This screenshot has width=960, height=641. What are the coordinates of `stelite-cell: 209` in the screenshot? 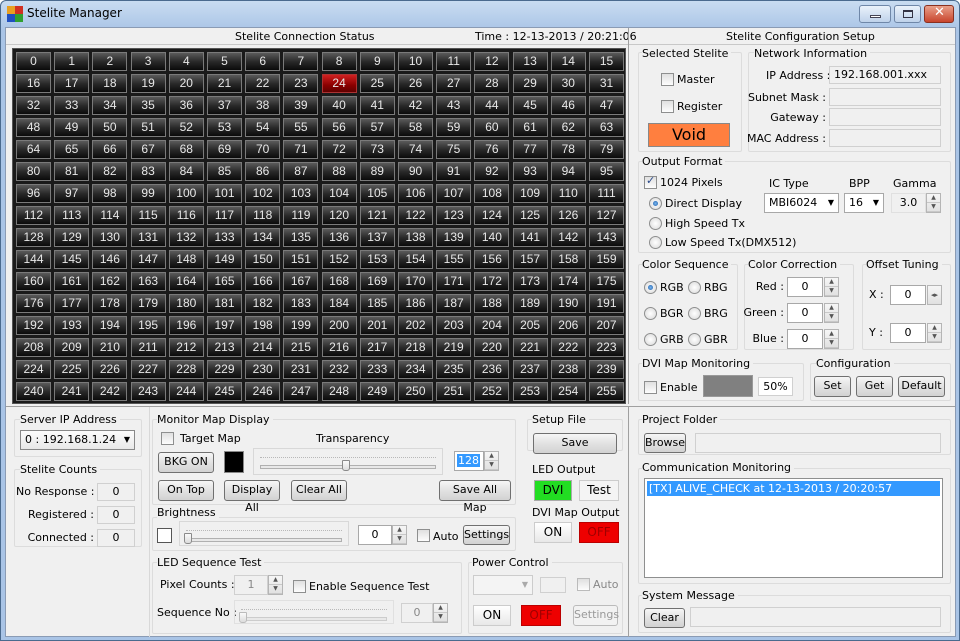 It's located at (72, 347).